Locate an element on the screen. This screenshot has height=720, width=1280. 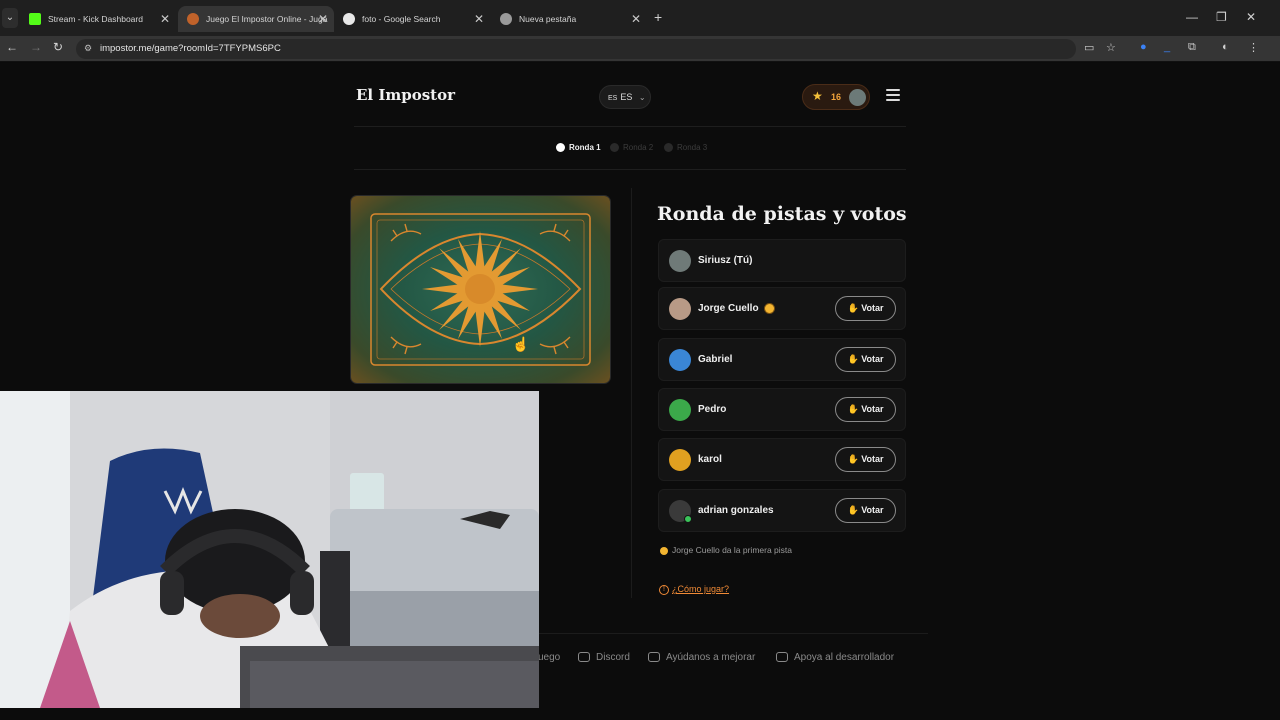
hamburger-menu-icon is located at coordinates (893, 96).